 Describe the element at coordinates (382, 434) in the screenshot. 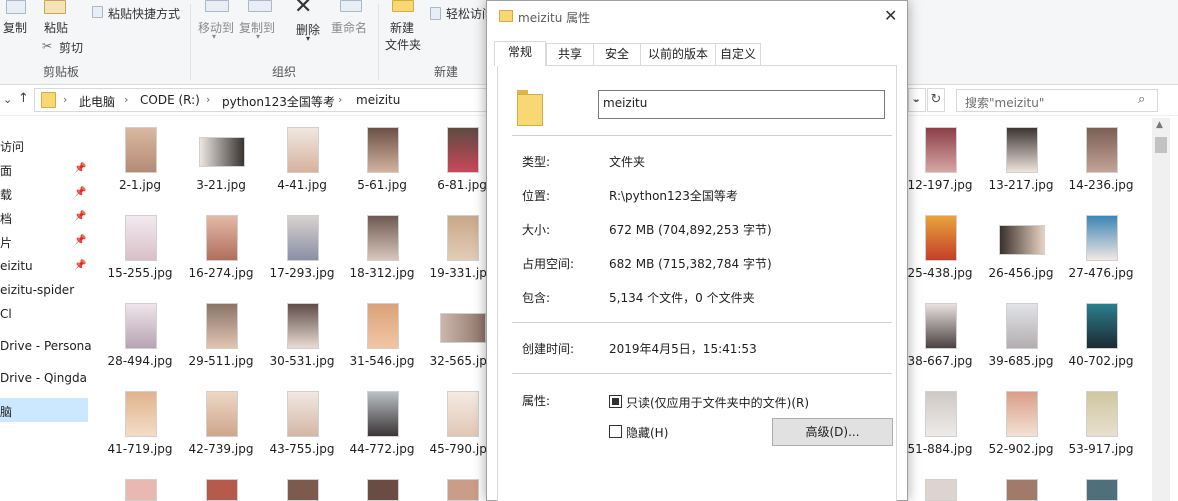

I see `file-item: 44-772.jpg` at that location.